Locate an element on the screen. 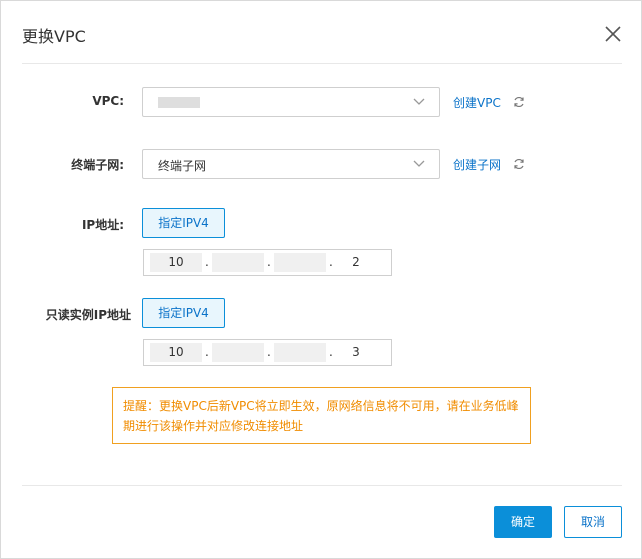 This screenshot has width=642, height=559. vpc-value-masked is located at coordinates (179, 102).